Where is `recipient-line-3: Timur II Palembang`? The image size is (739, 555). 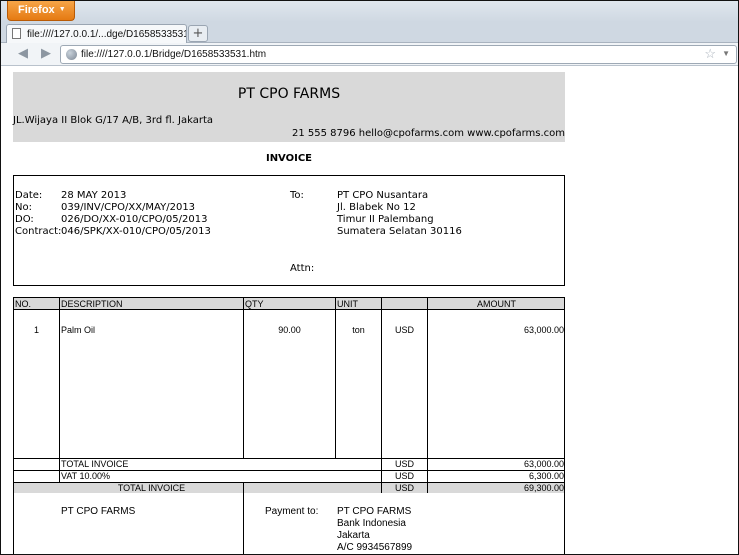 recipient-line-3: Timur II Palembang is located at coordinates (385, 219).